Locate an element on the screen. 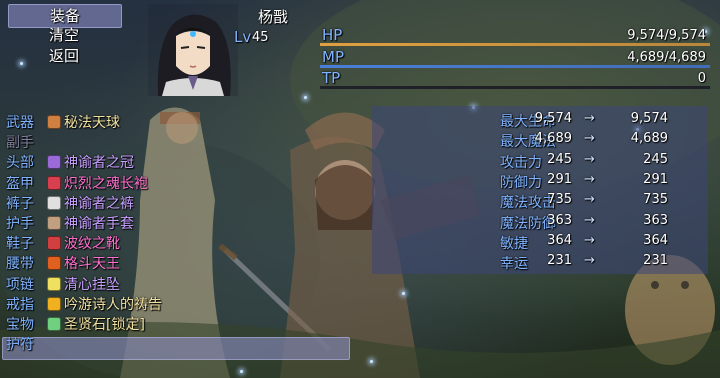 Image resolution: width=720 pixels, height=378 pixels. hp-value: 9,574/9,574 is located at coordinates (666, 35).